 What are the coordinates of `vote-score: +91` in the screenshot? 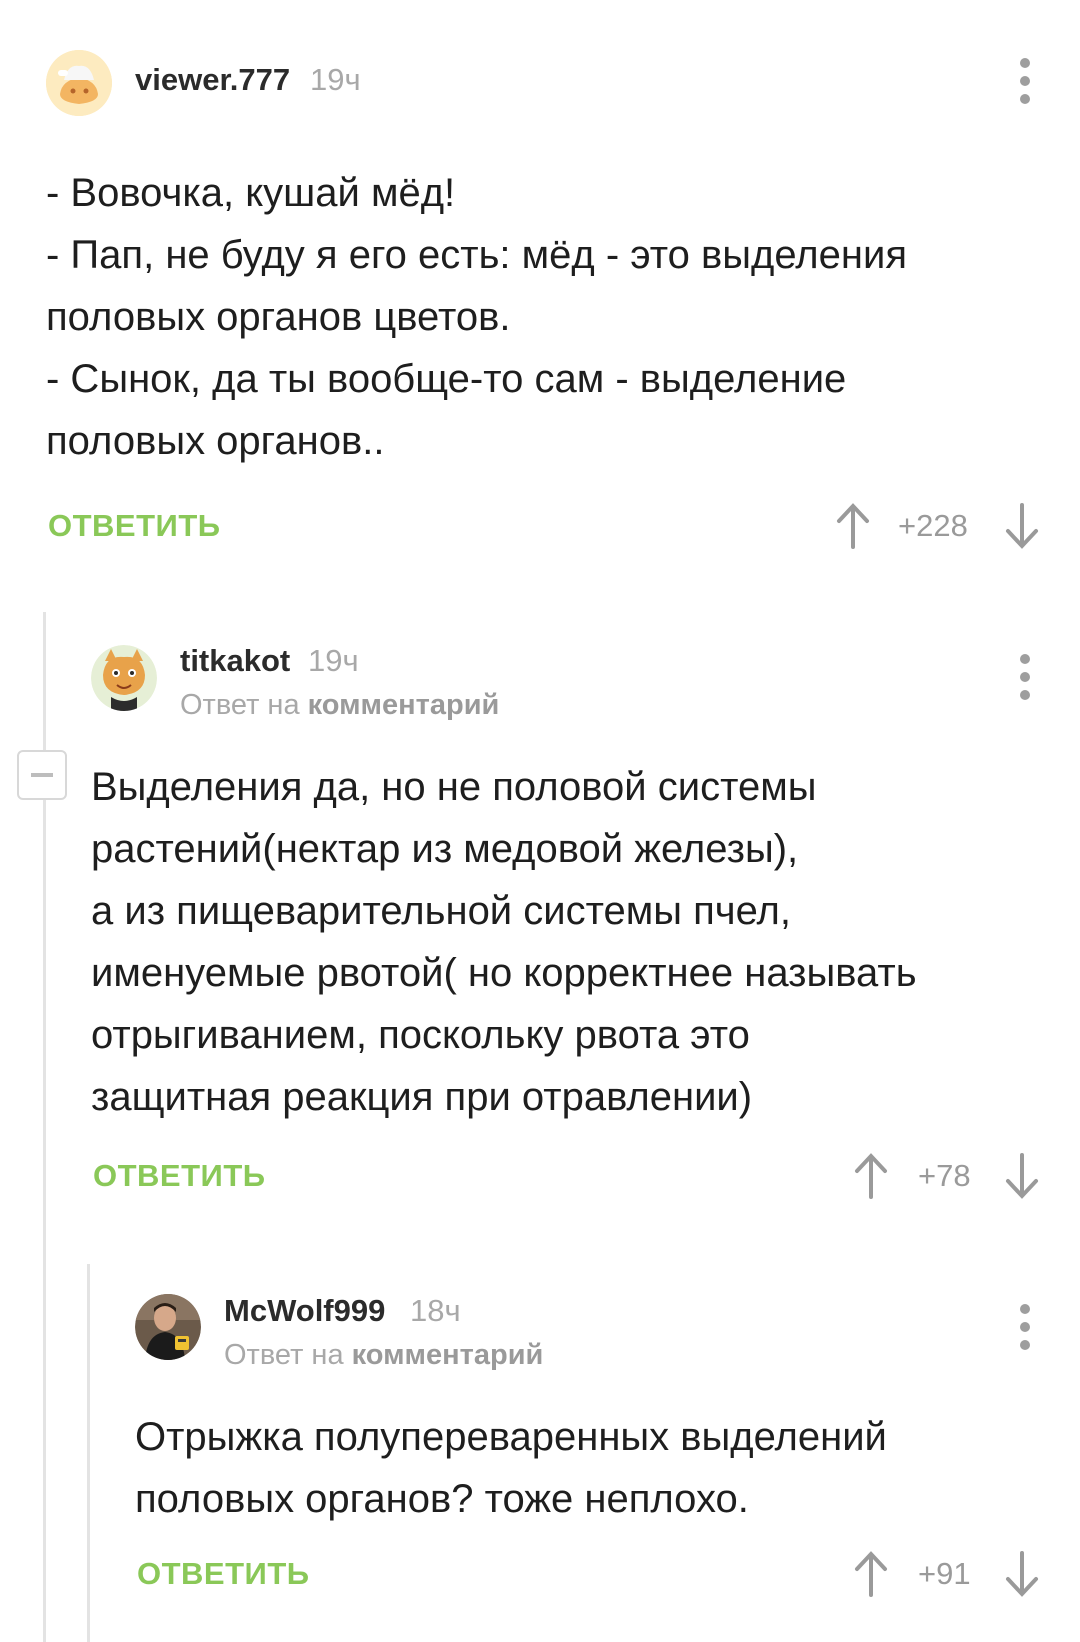 It's located at (944, 1573).